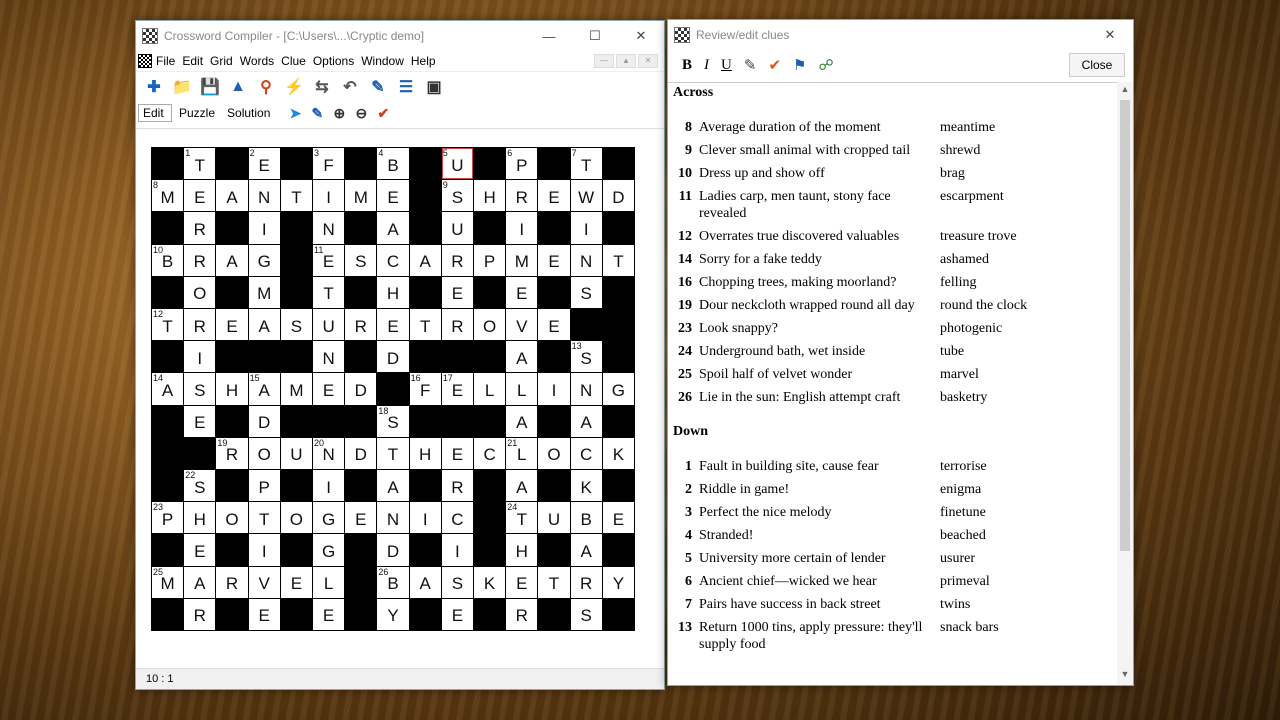 Image resolution: width=1280 pixels, height=720 pixels. What do you see at coordinates (238, 87) in the screenshot?
I see `upload-icon: ▲` at bounding box center [238, 87].